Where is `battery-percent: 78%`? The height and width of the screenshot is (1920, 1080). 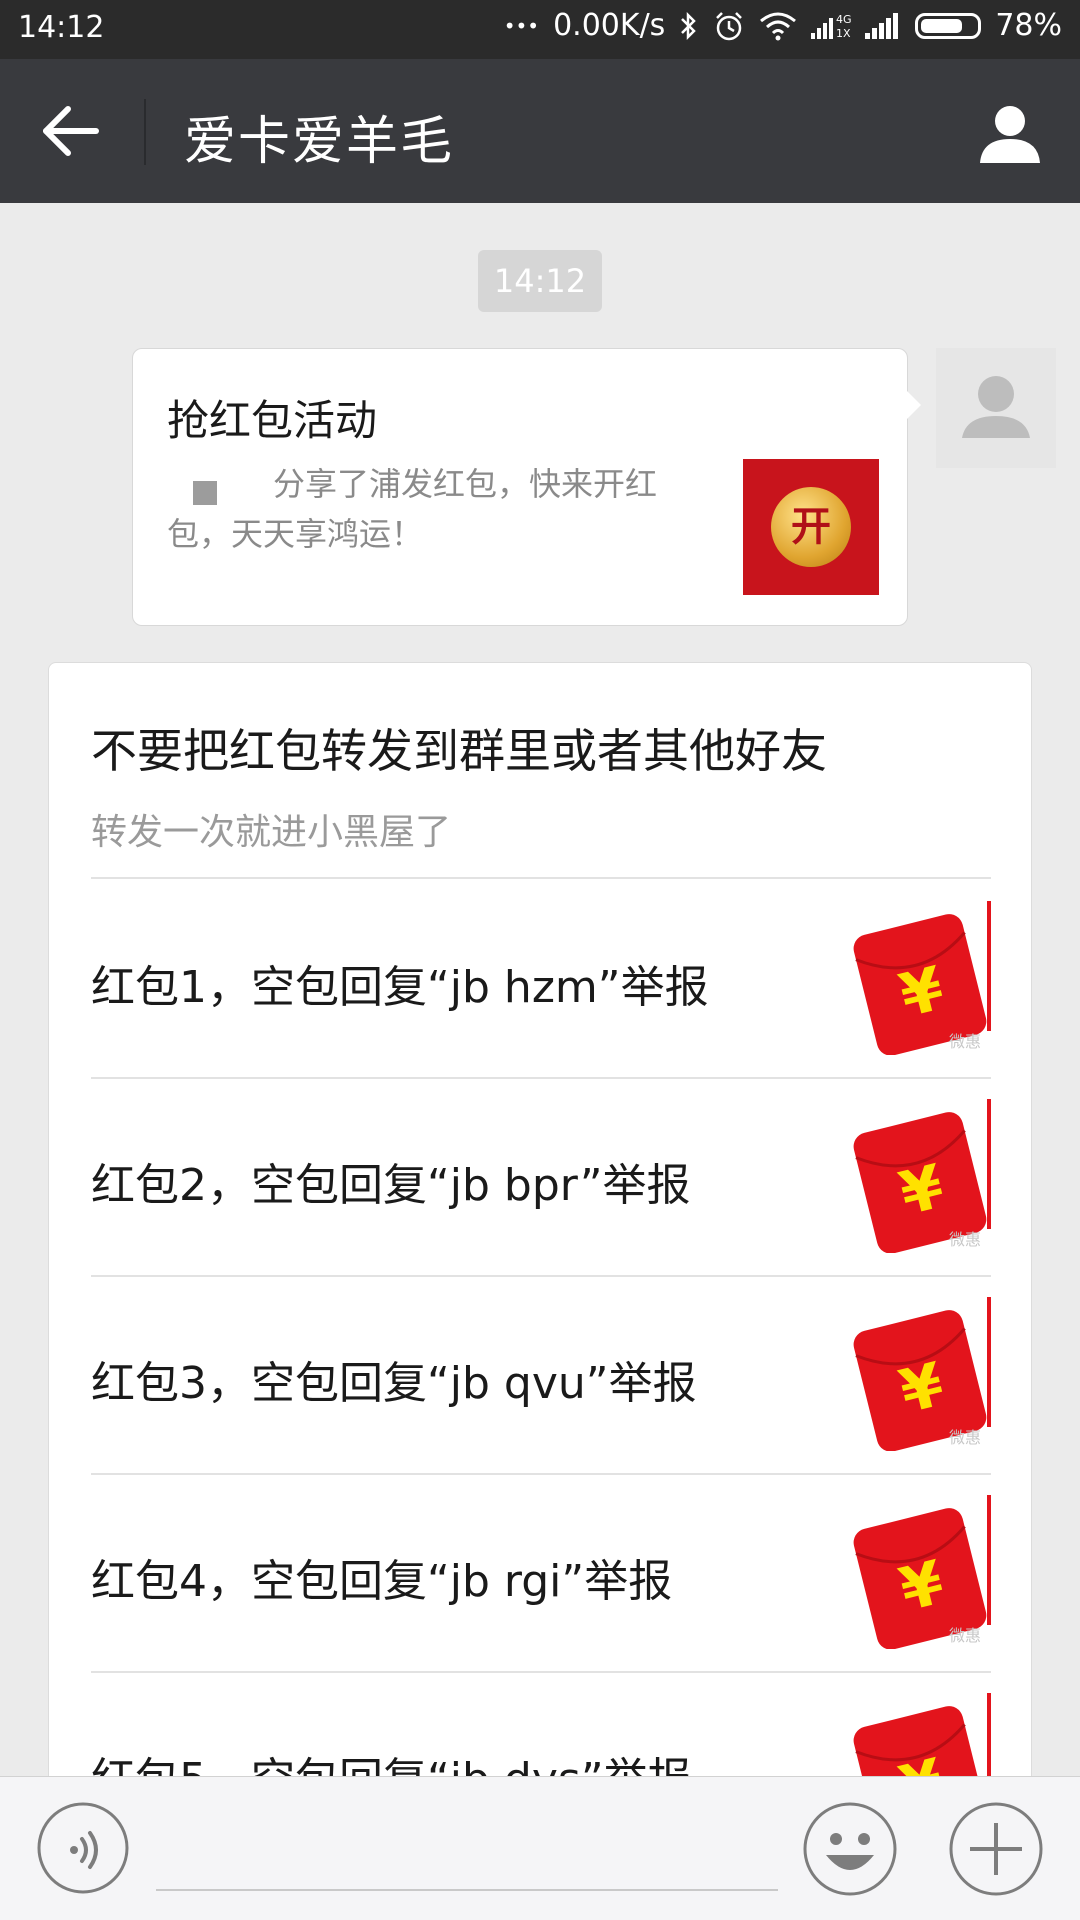
battery-percent: 78% is located at coordinates (1028, 25).